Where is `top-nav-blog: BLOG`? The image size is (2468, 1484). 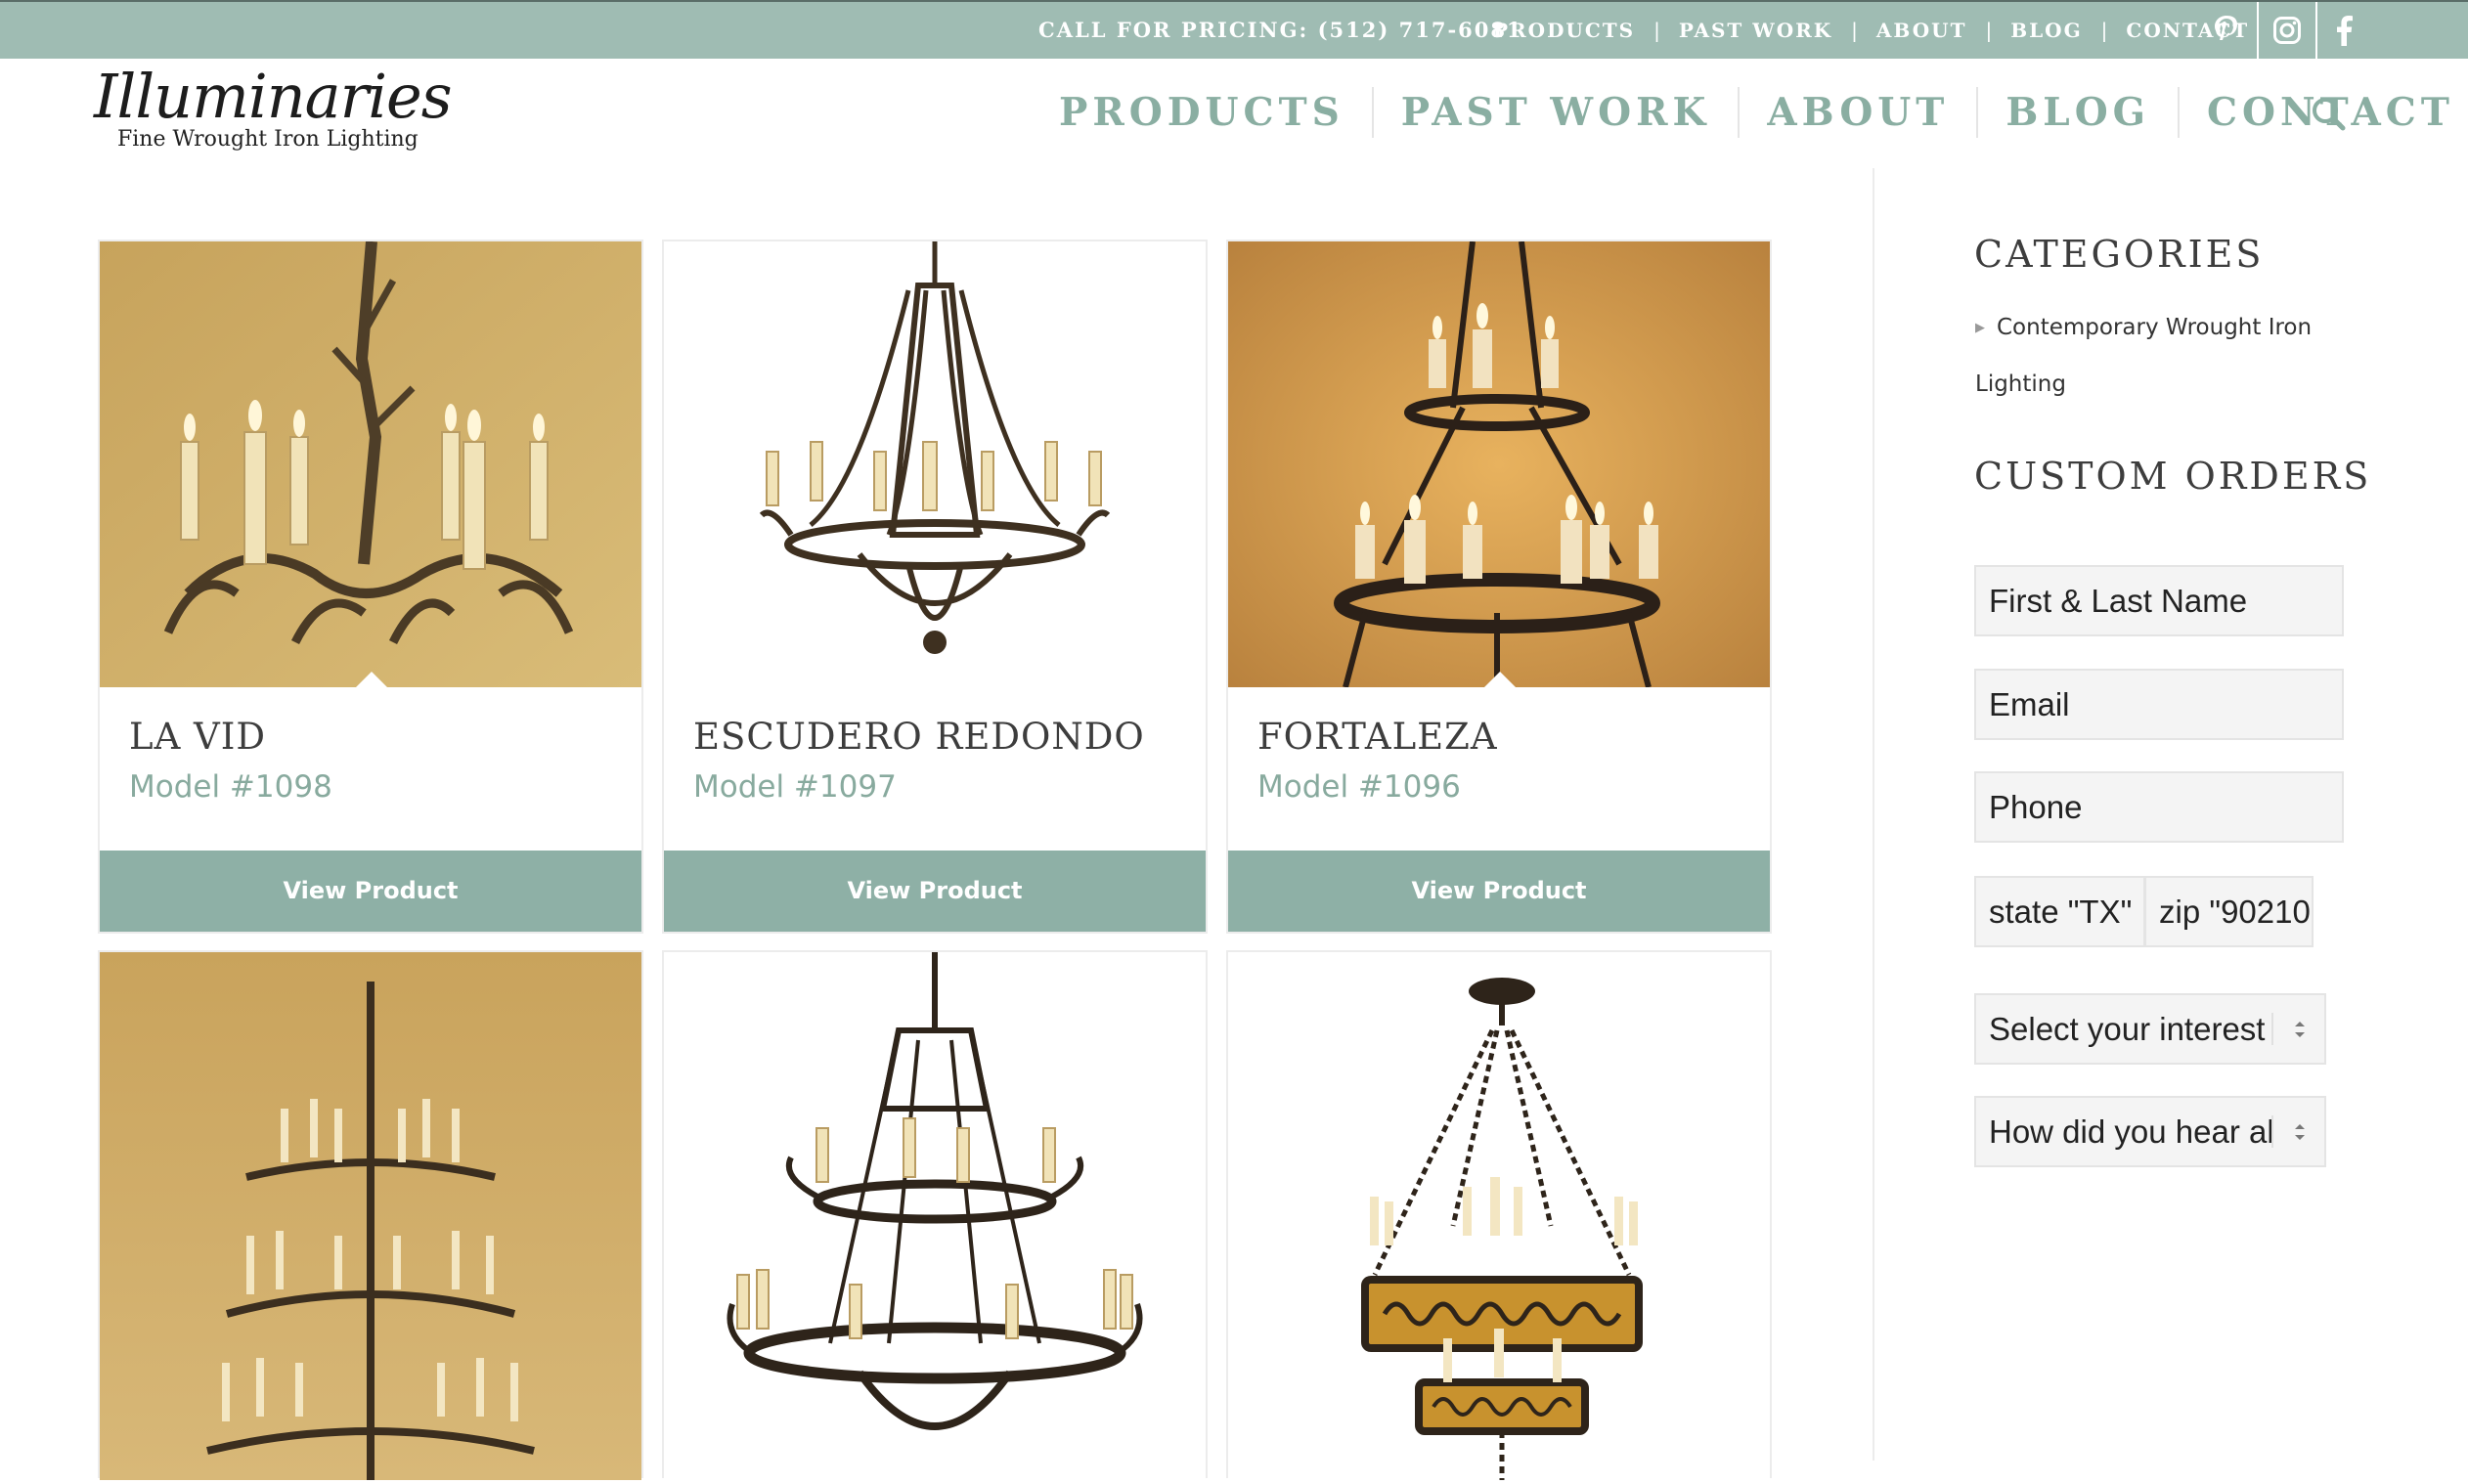 top-nav-blog: BLOG is located at coordinates (2046, 30).